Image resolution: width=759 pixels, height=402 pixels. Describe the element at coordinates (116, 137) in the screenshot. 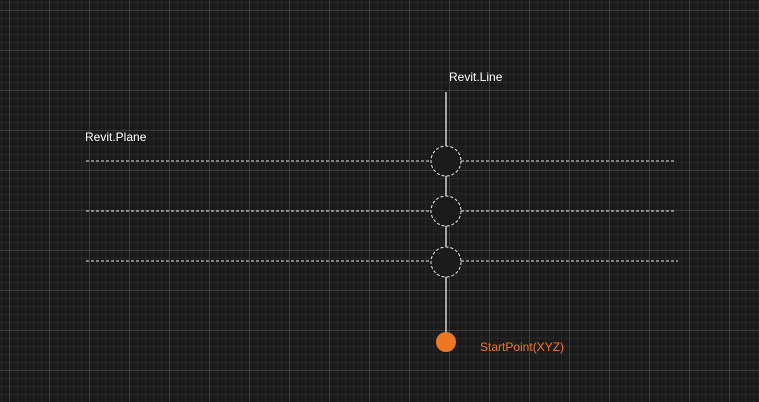

I see `plane-label: Revit.Plane` at that location.